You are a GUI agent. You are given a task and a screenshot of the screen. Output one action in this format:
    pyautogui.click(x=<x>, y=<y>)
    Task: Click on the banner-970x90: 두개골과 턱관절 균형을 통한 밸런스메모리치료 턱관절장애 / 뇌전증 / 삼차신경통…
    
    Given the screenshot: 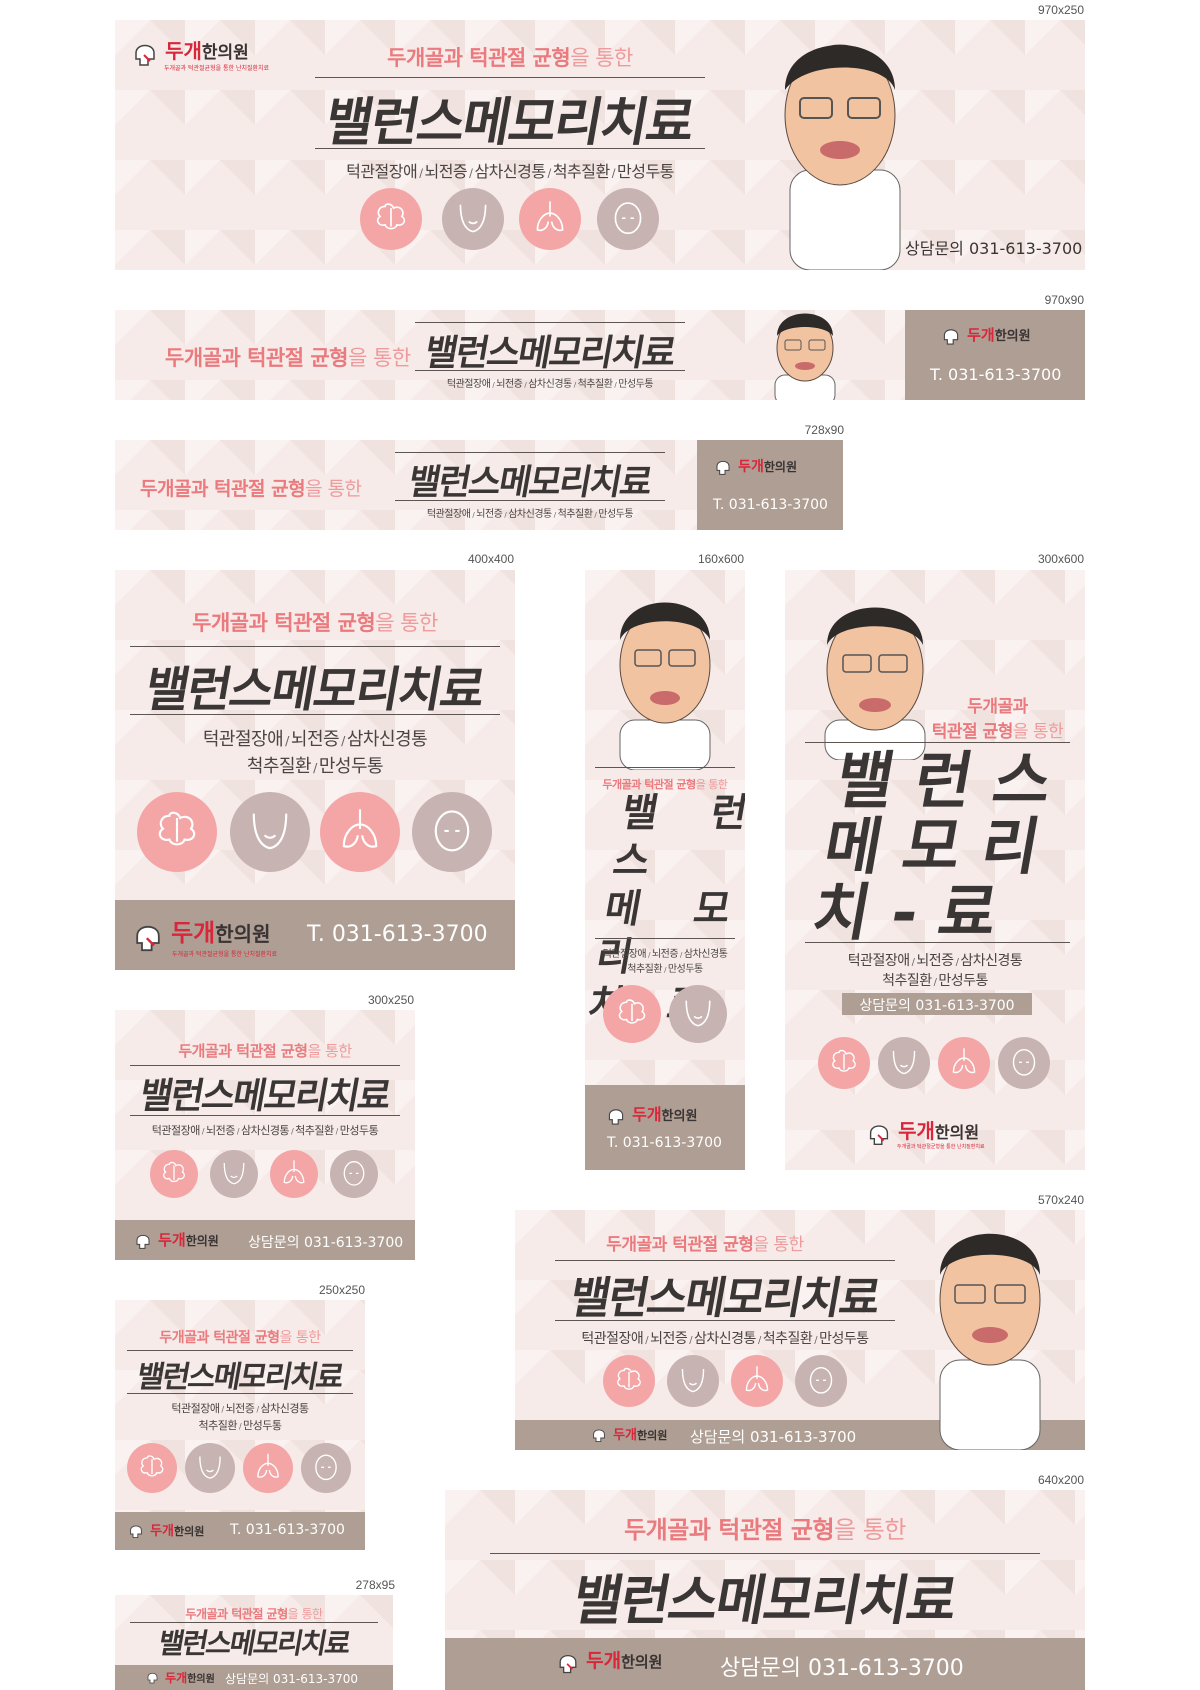 What is the action you would take?
    pyautogui.click(x=600, y=355)
    